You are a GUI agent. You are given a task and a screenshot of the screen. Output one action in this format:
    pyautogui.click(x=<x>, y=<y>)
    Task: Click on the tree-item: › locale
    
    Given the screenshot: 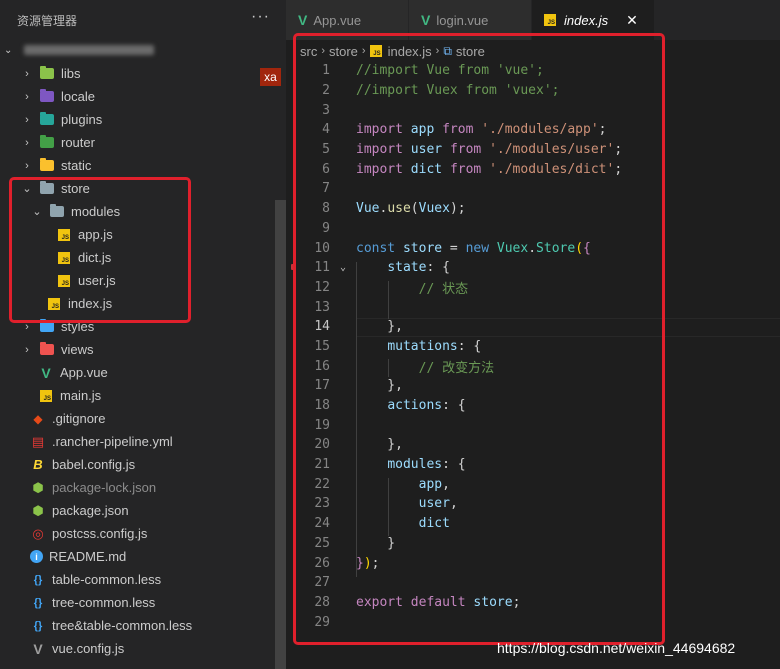 What is the action you would take?
    pyautogui.click(x=143, y=96)
    